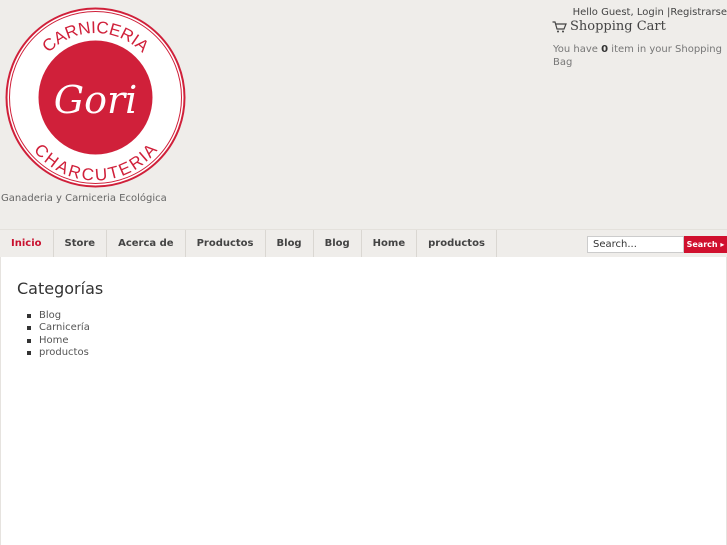  What do you see at coordinates (618, 26) in the screenshot?
I see `cart-title: Shopping Cart` at bounding box center [618, 26].